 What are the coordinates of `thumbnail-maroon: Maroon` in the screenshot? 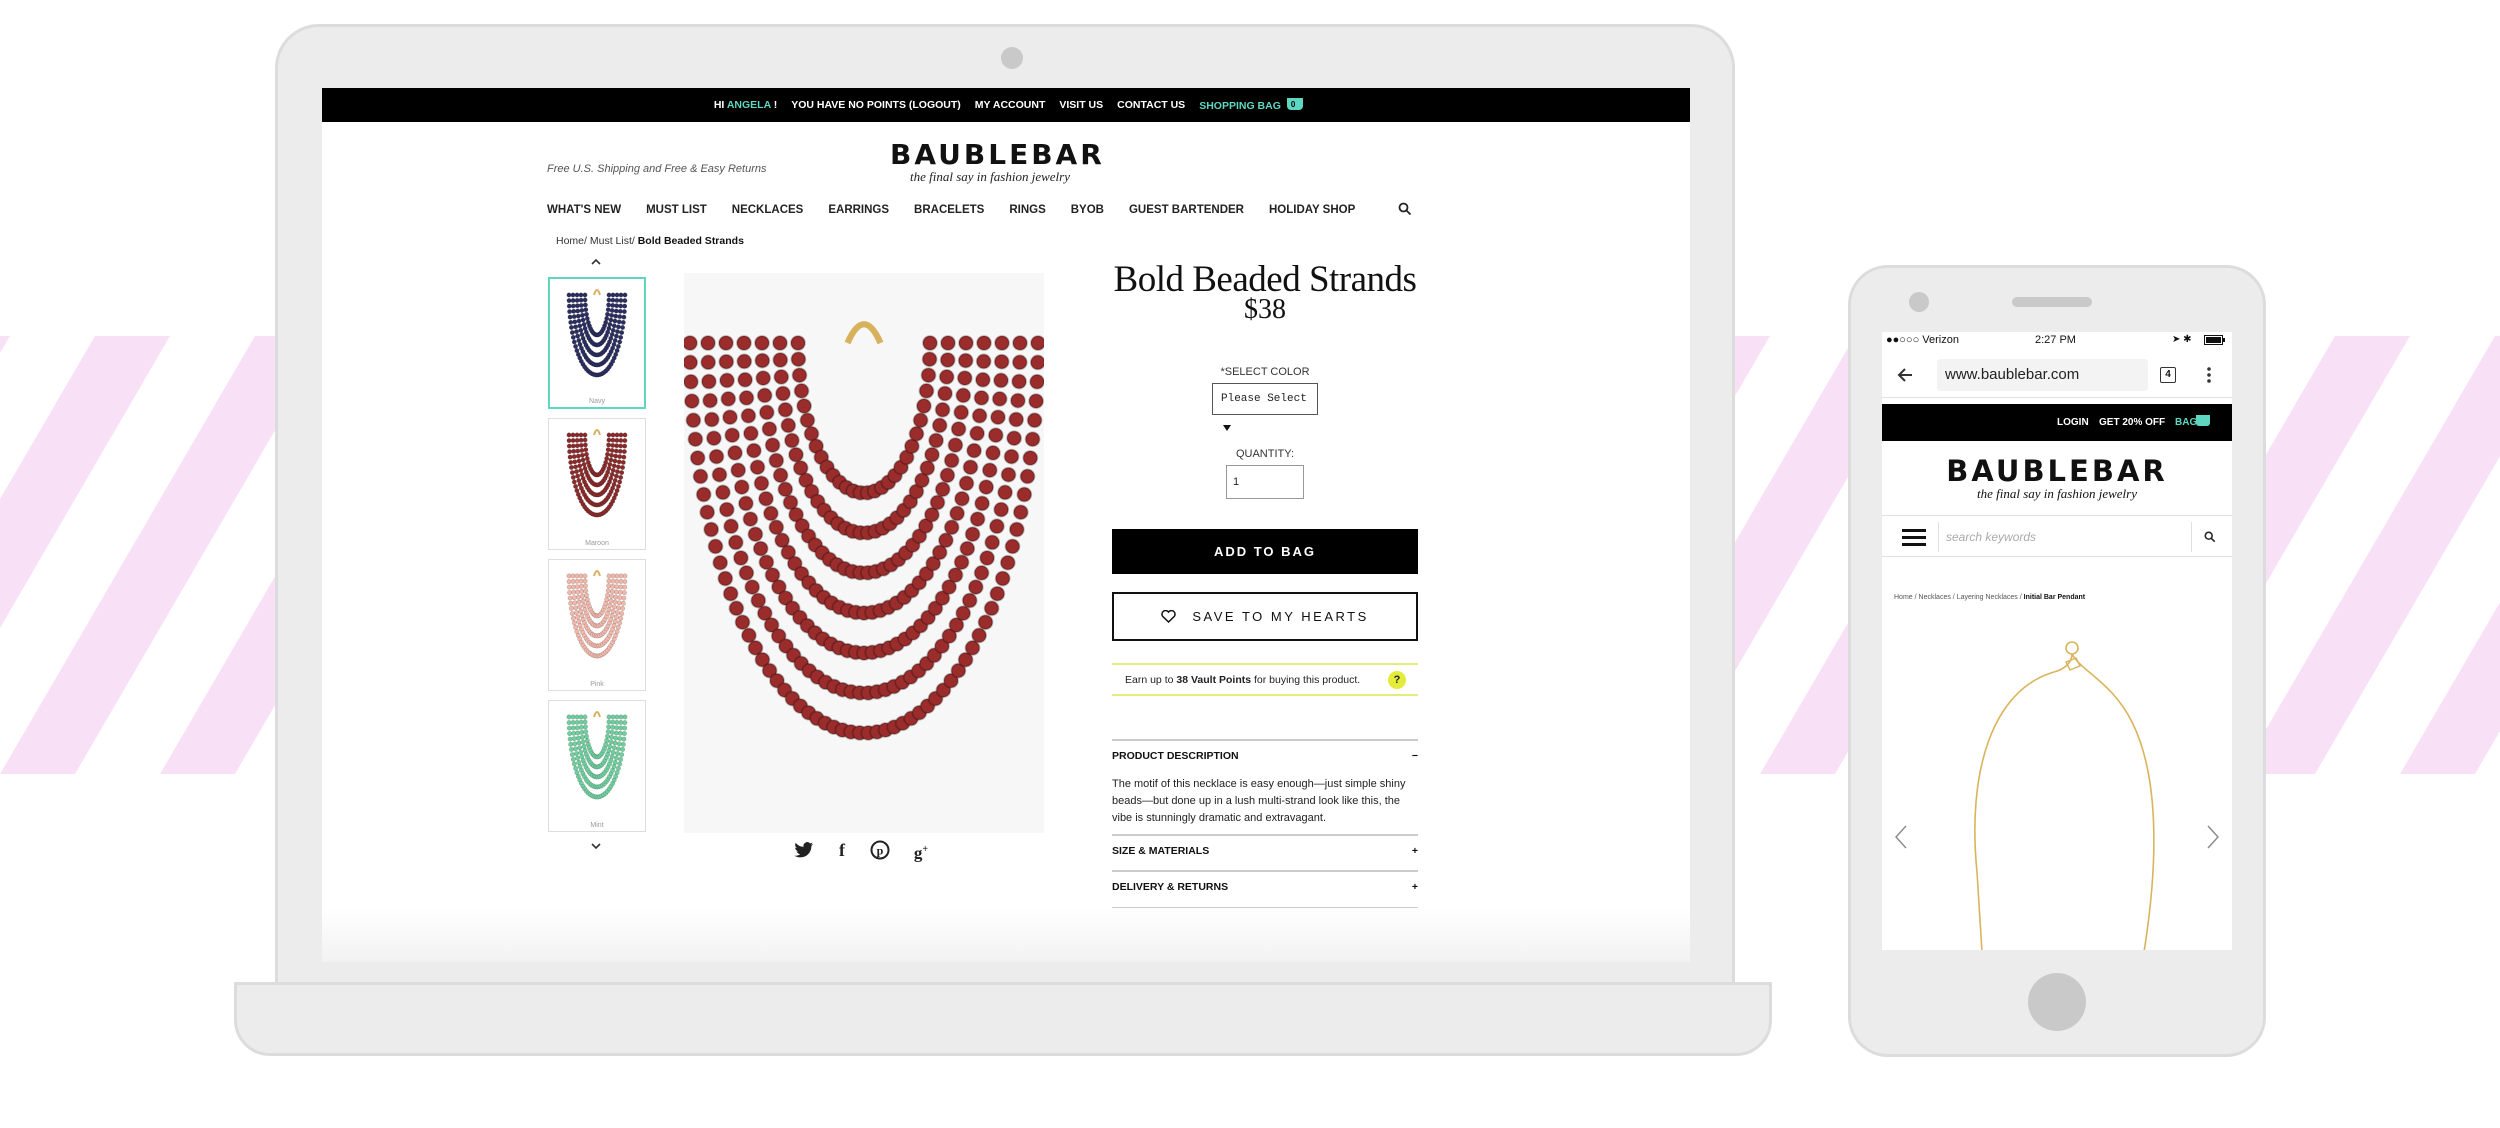 It's located at (597, 484).